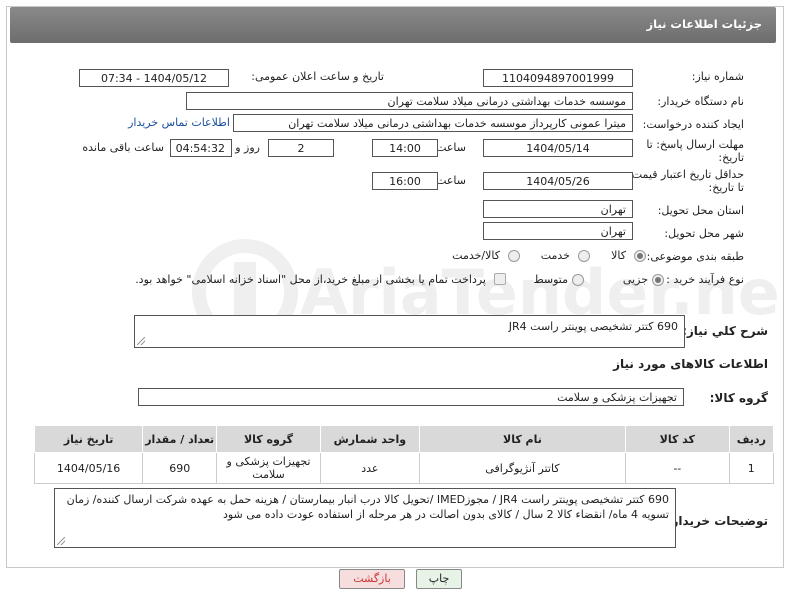  What do you see at coordinates (88, 439) in the screenshot?
I see `col-date: تاریخ نیاز` at bounding box center [88, 439].